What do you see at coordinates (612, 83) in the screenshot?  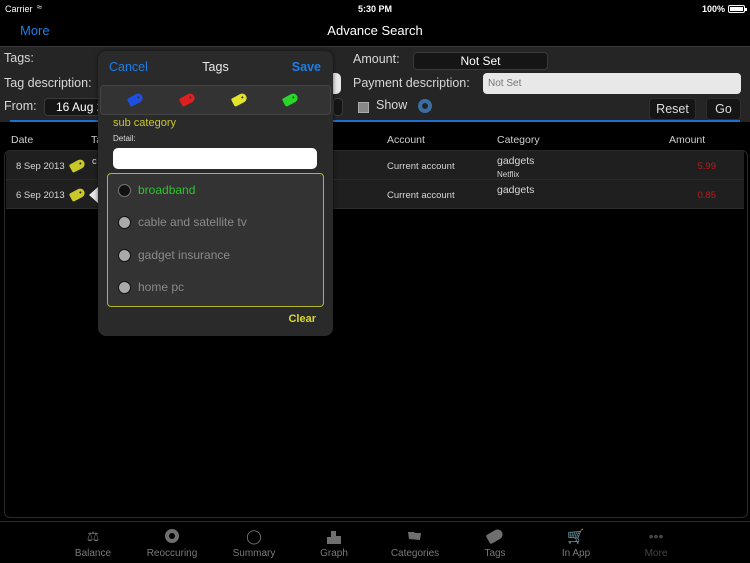 I see `payment-description-input` at bounding box center [612, 83].